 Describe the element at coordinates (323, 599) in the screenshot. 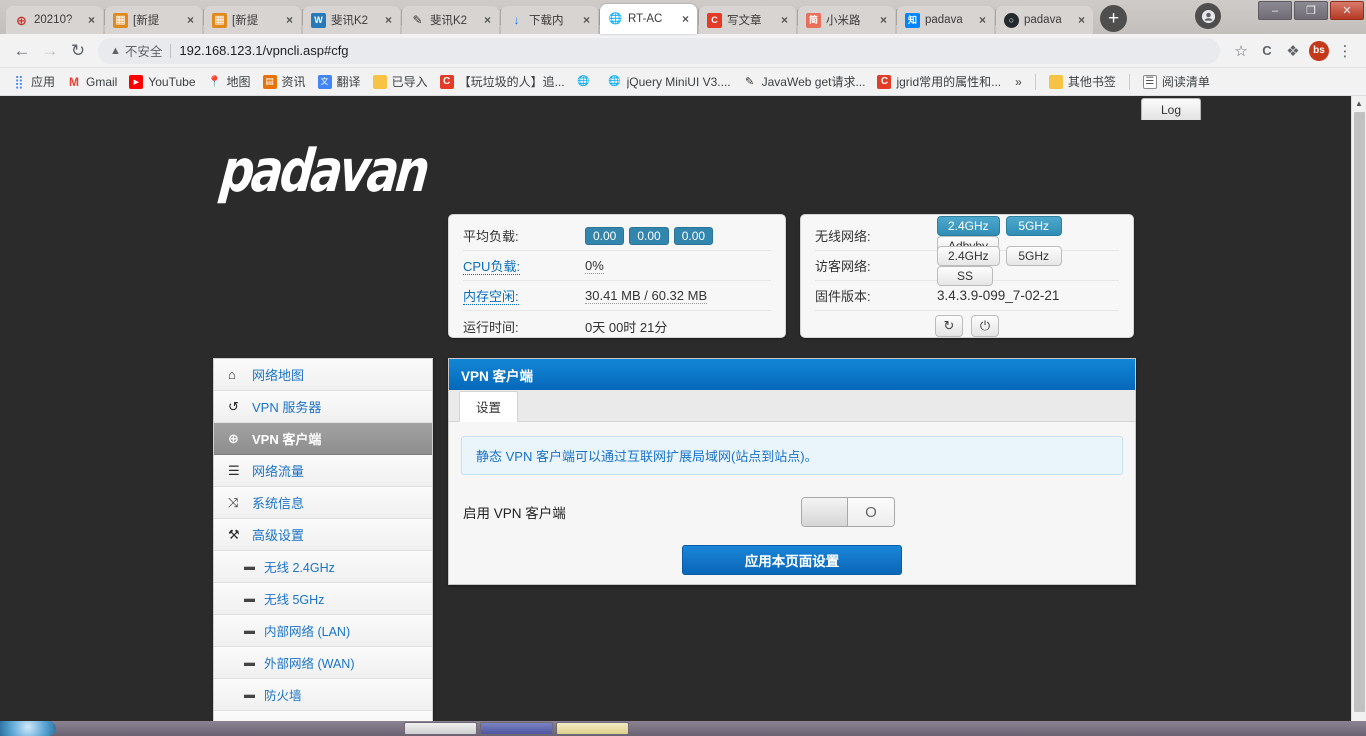

I see `sidebar-item-无线-5ghz: ▬ 无线 5GHz` at that location.